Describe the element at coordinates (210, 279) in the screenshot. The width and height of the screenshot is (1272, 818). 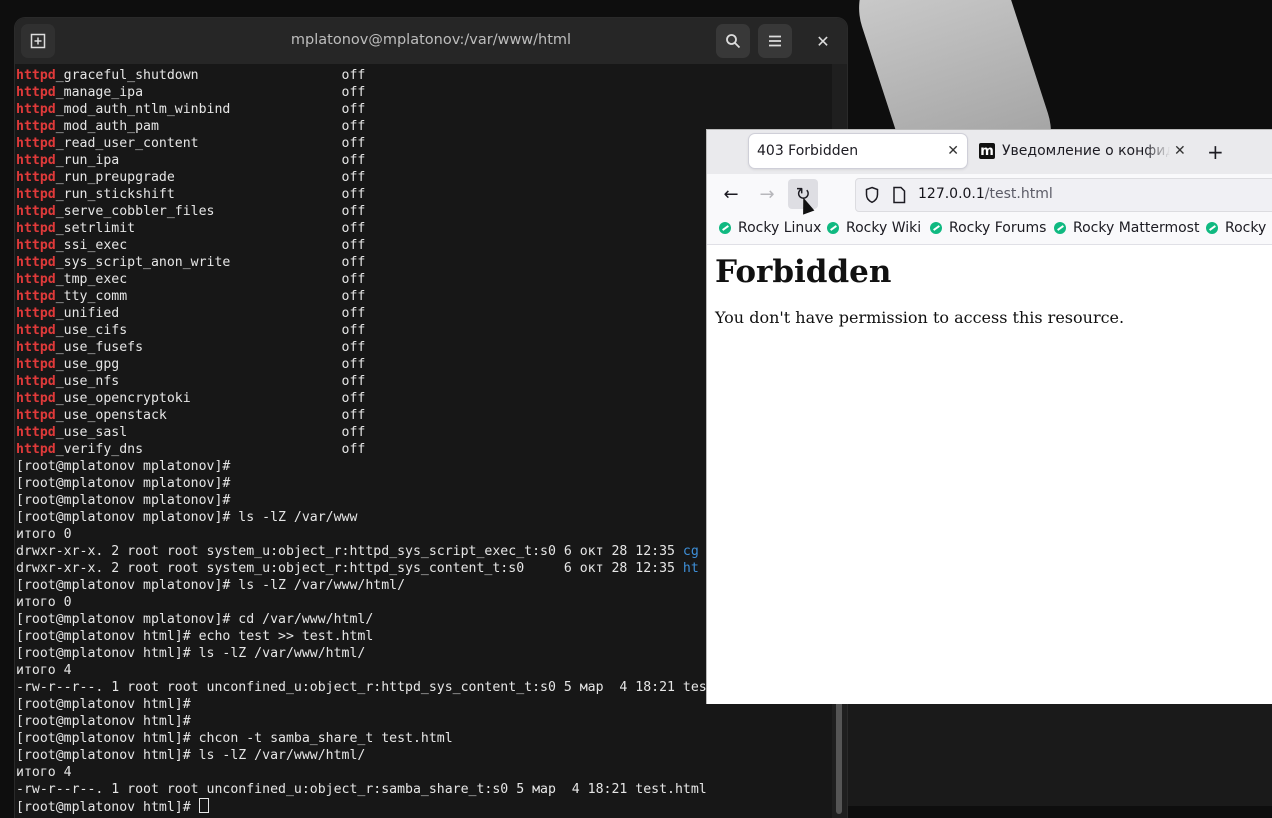
I see `terminal-line-text: _tmp_exec off` at that location.